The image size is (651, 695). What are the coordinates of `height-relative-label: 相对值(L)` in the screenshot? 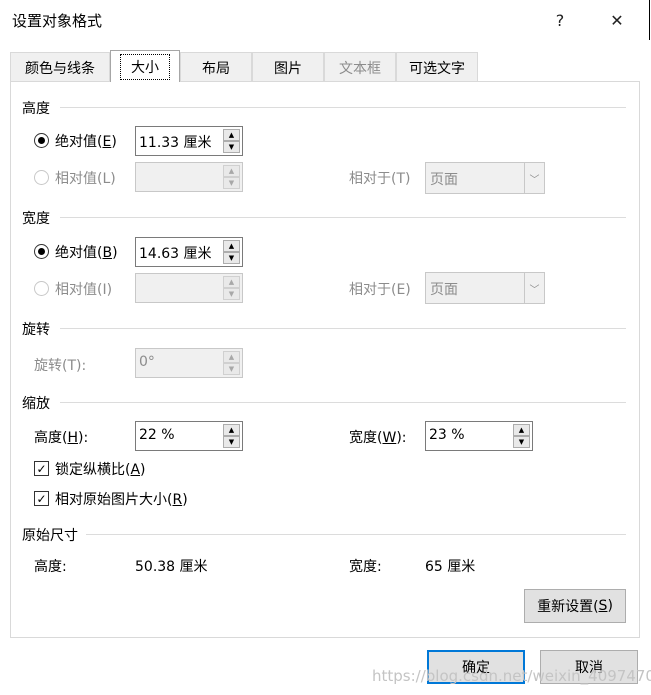 It's located at (85, 179).